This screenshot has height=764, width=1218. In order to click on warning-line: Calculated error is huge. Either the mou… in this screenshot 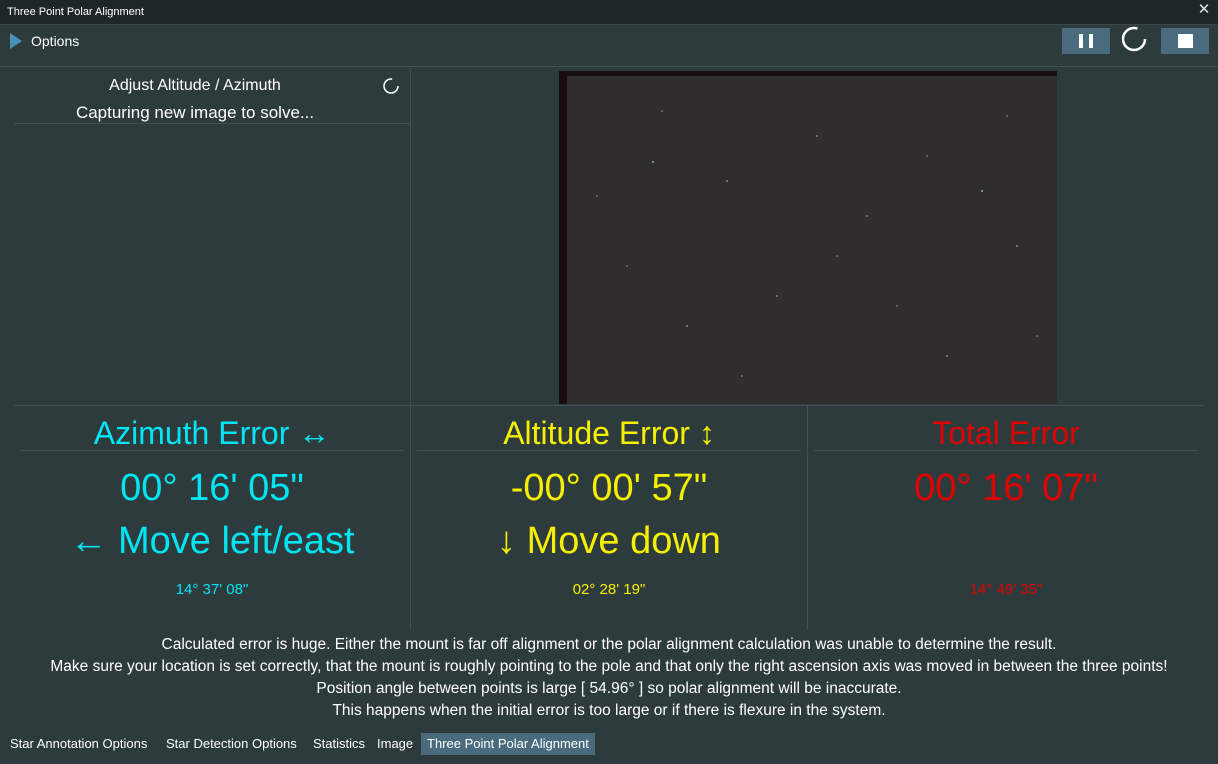, I will do `click(609, 644)`.